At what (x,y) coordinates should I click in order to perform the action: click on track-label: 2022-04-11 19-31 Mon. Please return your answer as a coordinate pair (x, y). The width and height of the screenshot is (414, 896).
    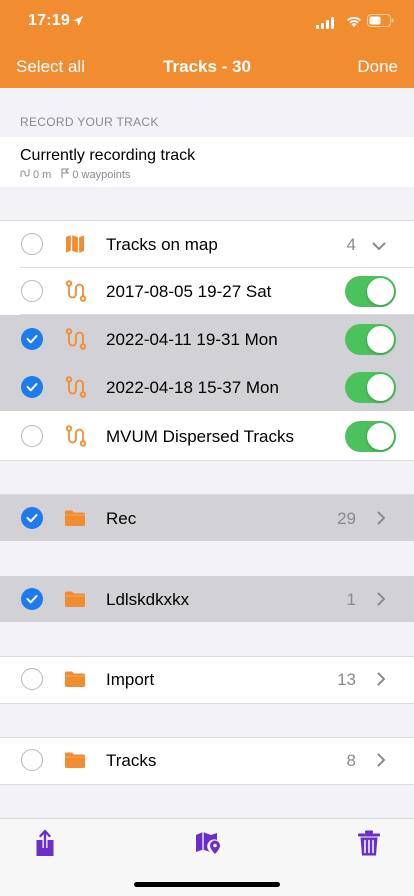
    Looking at the image, I should click on (192, 339).